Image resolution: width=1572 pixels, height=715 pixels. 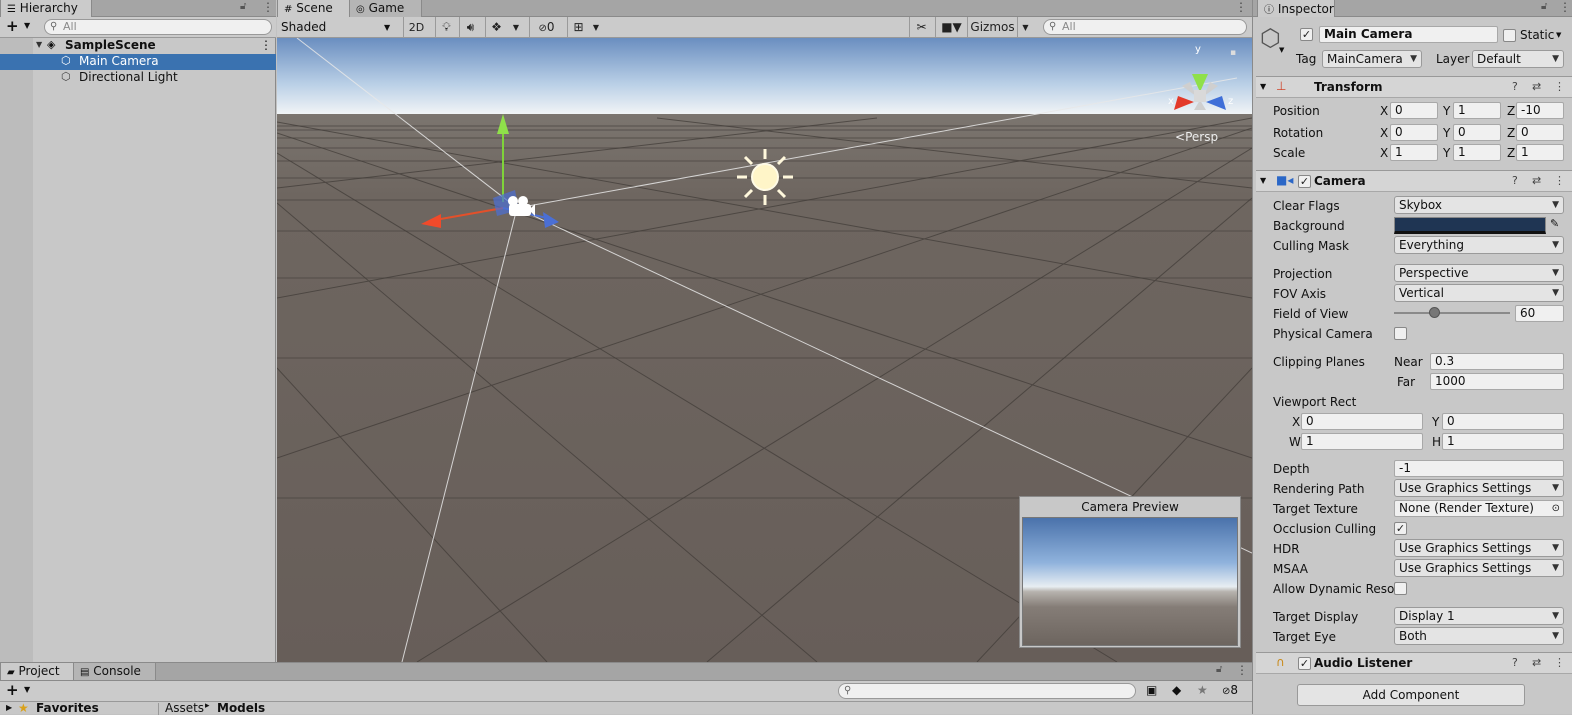 I want to click on breadcrumb-assets: Assets, so click(x=184, y=709).